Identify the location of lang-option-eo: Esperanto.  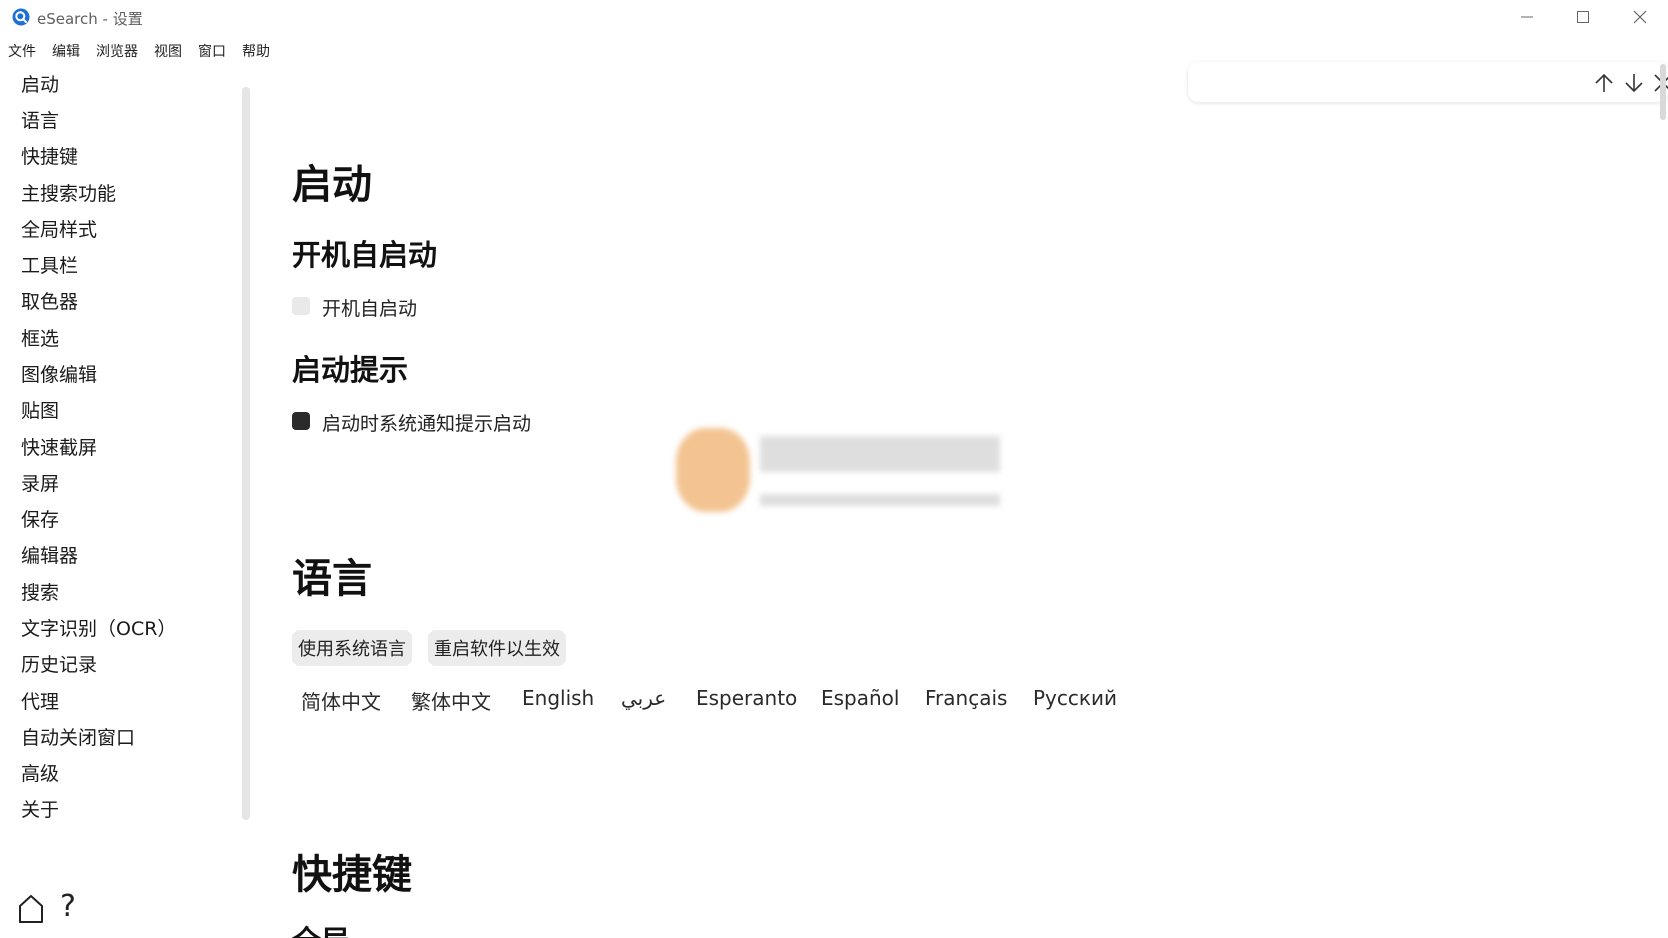
(746, 698).